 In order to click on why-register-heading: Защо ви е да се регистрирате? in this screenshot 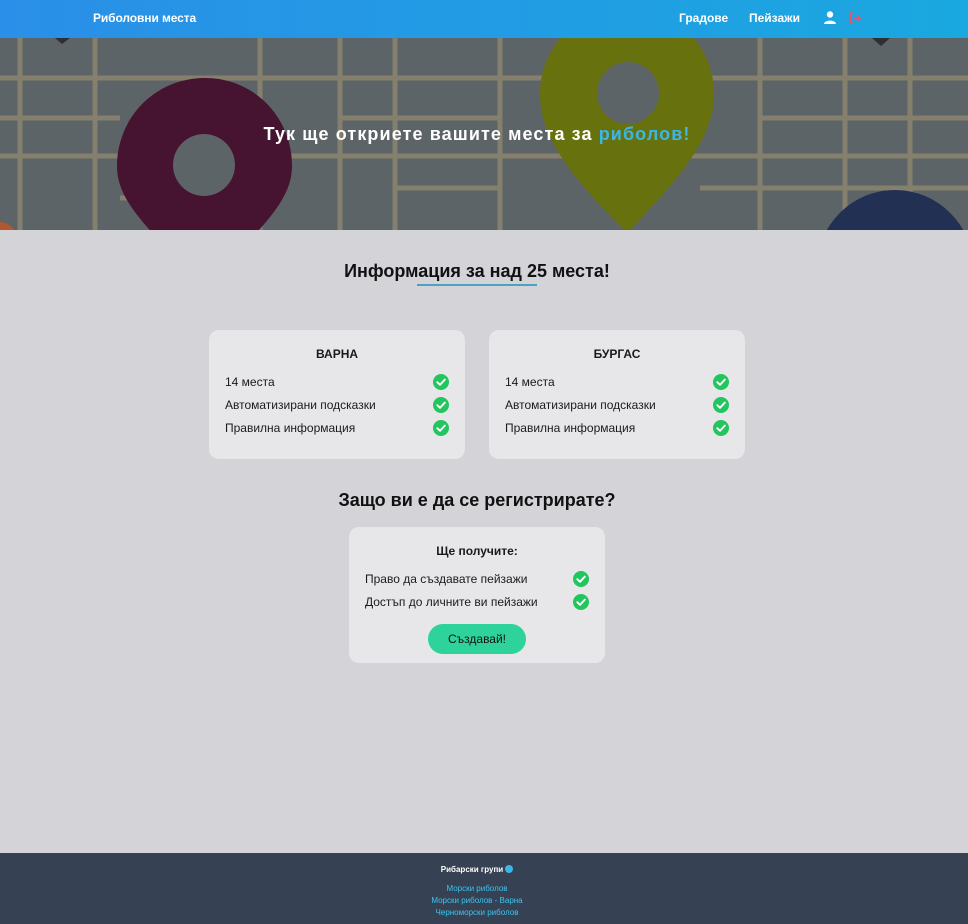, I will do `click(477, 500)`.